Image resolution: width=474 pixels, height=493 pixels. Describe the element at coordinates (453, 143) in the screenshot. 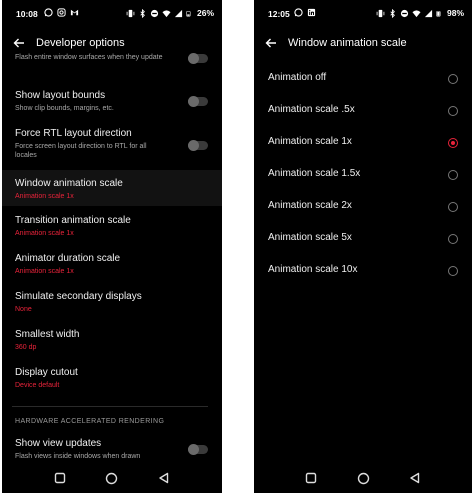

I see `radio-button-selected` at that location.